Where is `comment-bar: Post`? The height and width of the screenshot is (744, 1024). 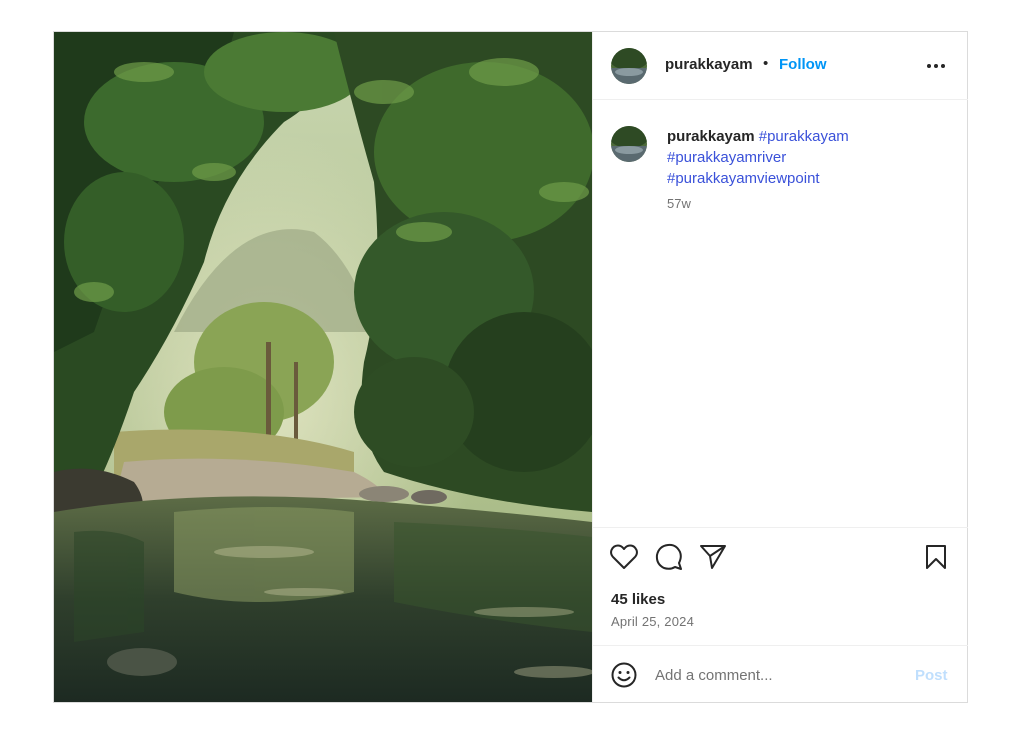
comment-bar: Post is located at coordinates (780, 673).